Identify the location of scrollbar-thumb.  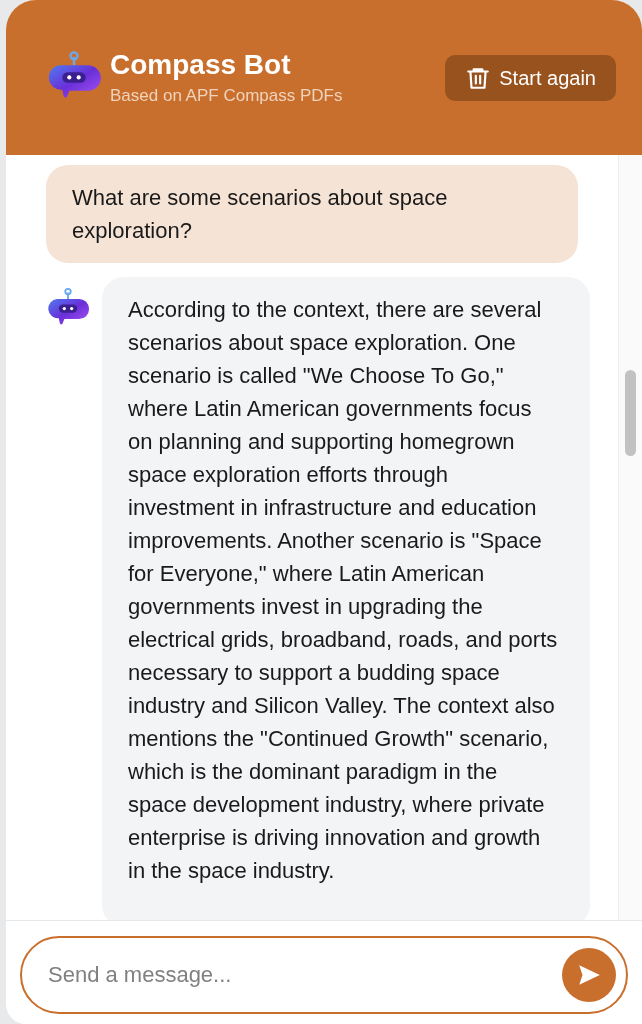
(630, 413).